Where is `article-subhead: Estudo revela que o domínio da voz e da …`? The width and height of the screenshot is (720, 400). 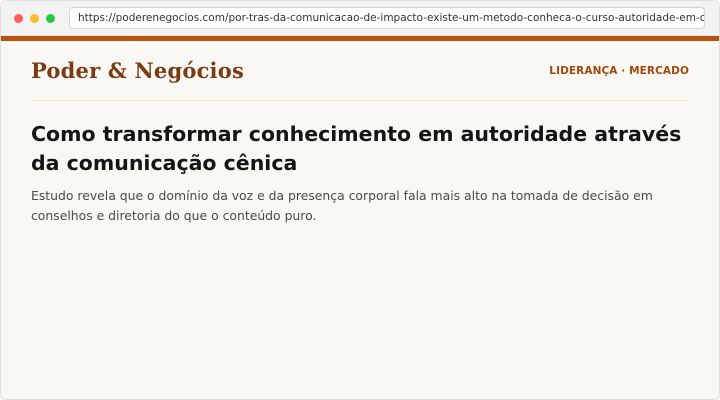 article-subhead: Estudo revela que o domínio da voz e da … is located at coordinates (342, 205).